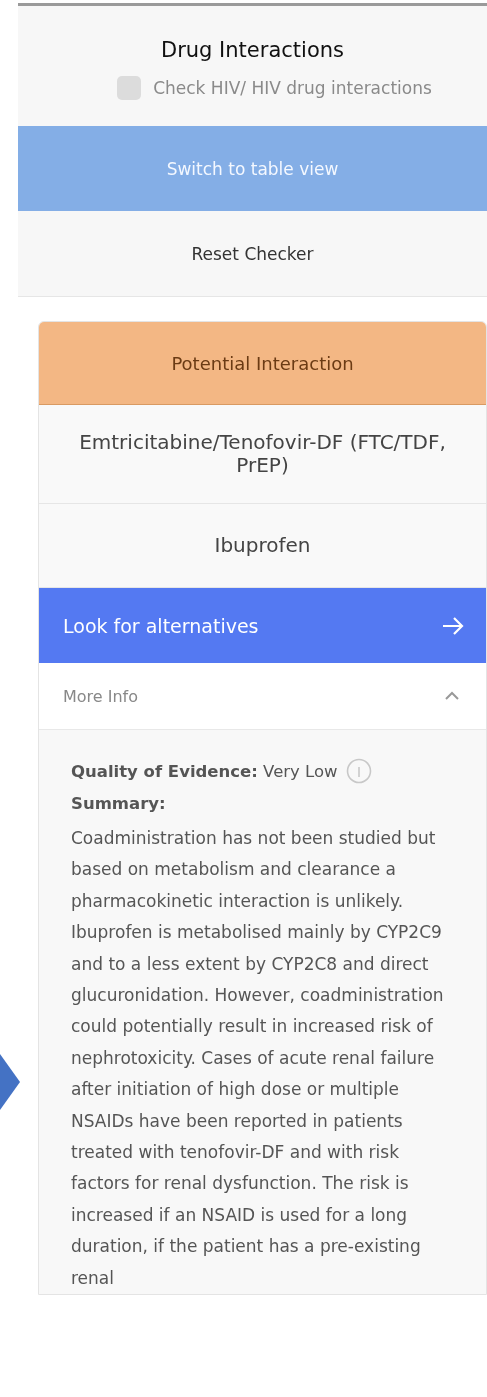 The image size is (487, 1397). What do you see at coordinates (252, 50) in the screenshot?
I see `page-title: Drug Interactions` at bounding box center [252, 50].